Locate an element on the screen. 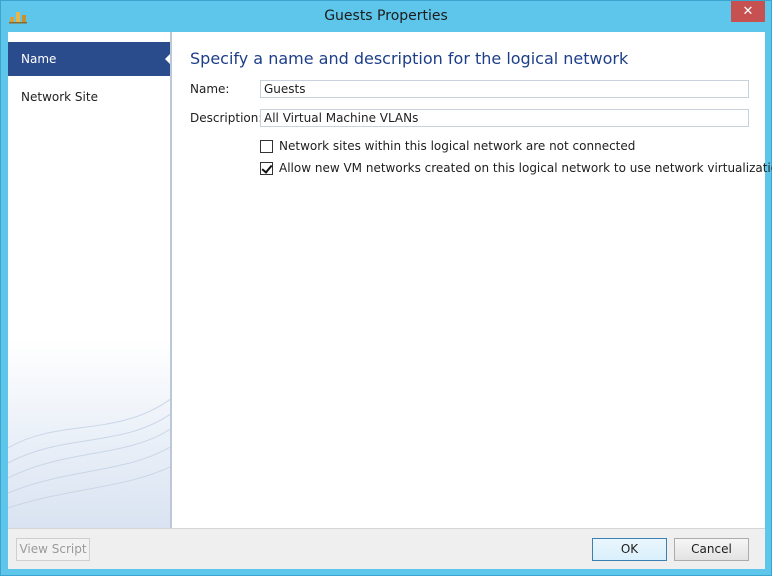 The width and height of the screenshot is (772, 576). sidebar-item-label: Name is located at coordinates (39, 59).